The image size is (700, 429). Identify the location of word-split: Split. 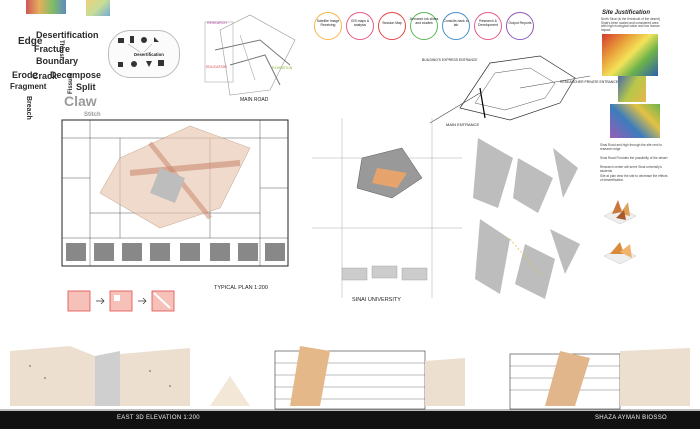
(86, 87).